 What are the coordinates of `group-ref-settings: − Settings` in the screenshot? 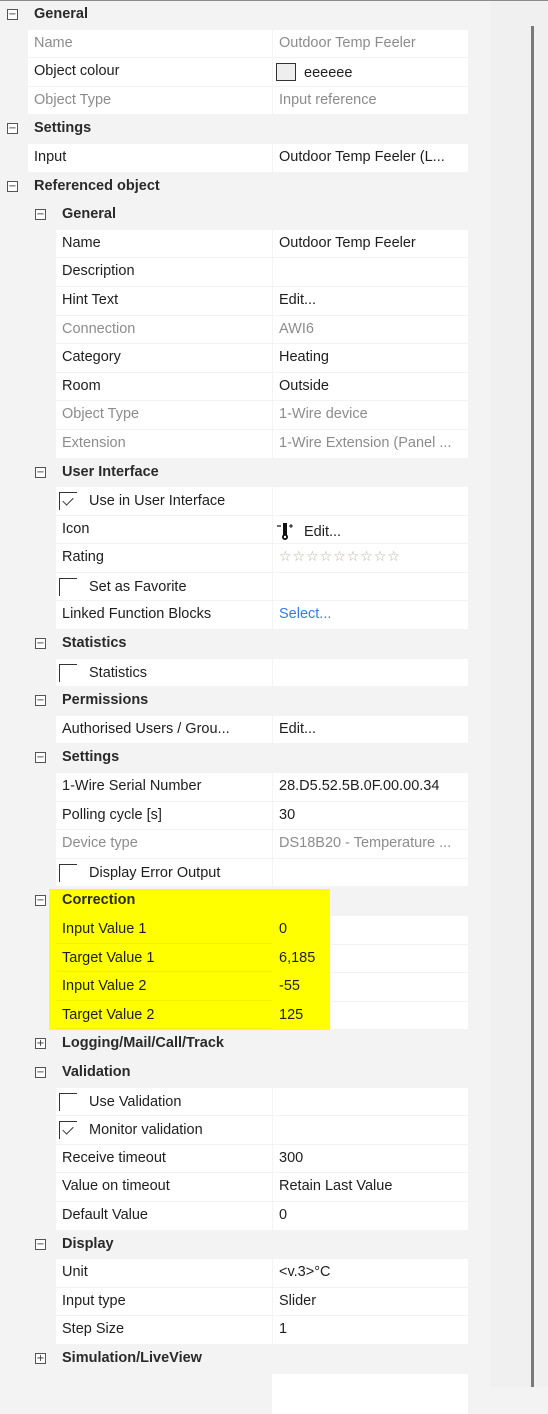 It's located at (245, 759).